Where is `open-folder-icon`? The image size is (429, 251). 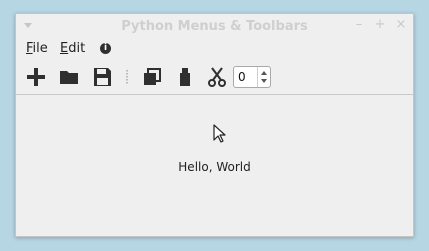
open-folder-icon is located at coordinates (69, 77).